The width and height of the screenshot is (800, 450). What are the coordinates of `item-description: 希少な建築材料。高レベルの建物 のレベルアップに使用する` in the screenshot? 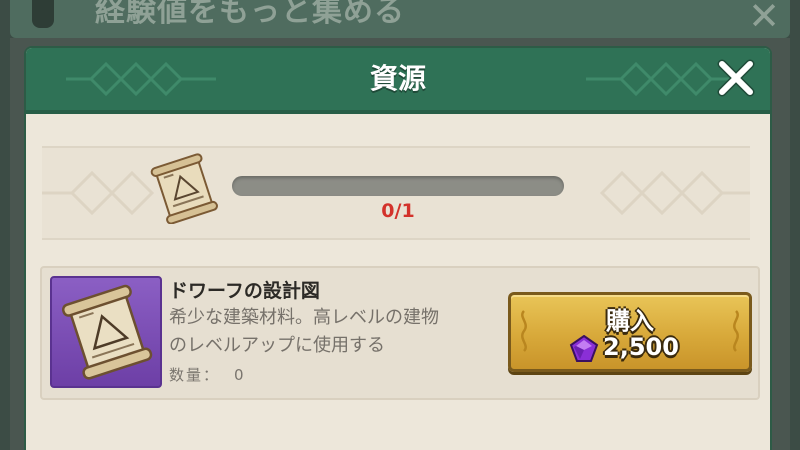 It's located at (344, 332).